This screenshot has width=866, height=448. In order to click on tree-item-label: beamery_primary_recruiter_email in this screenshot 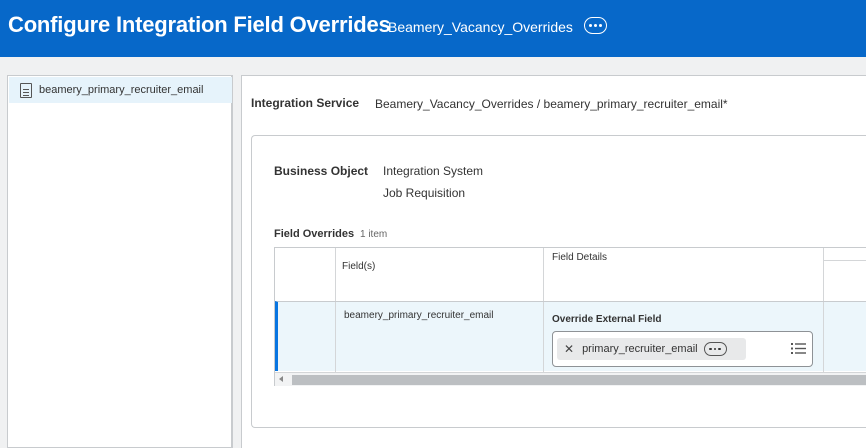, I will do `click(121, 90)`.